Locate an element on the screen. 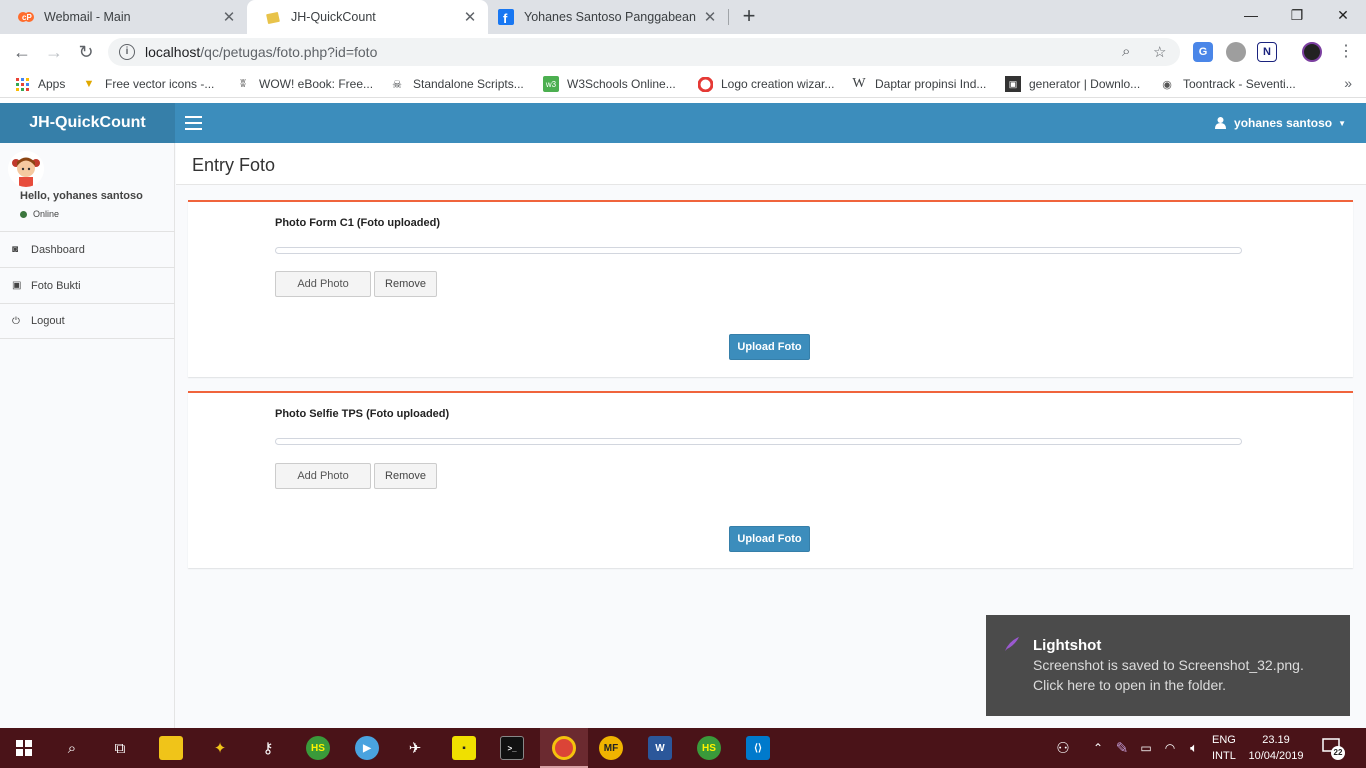 The height and width of the screenshot is (768, 1366). file-explorer-icon is located at coordinates (171, 748).